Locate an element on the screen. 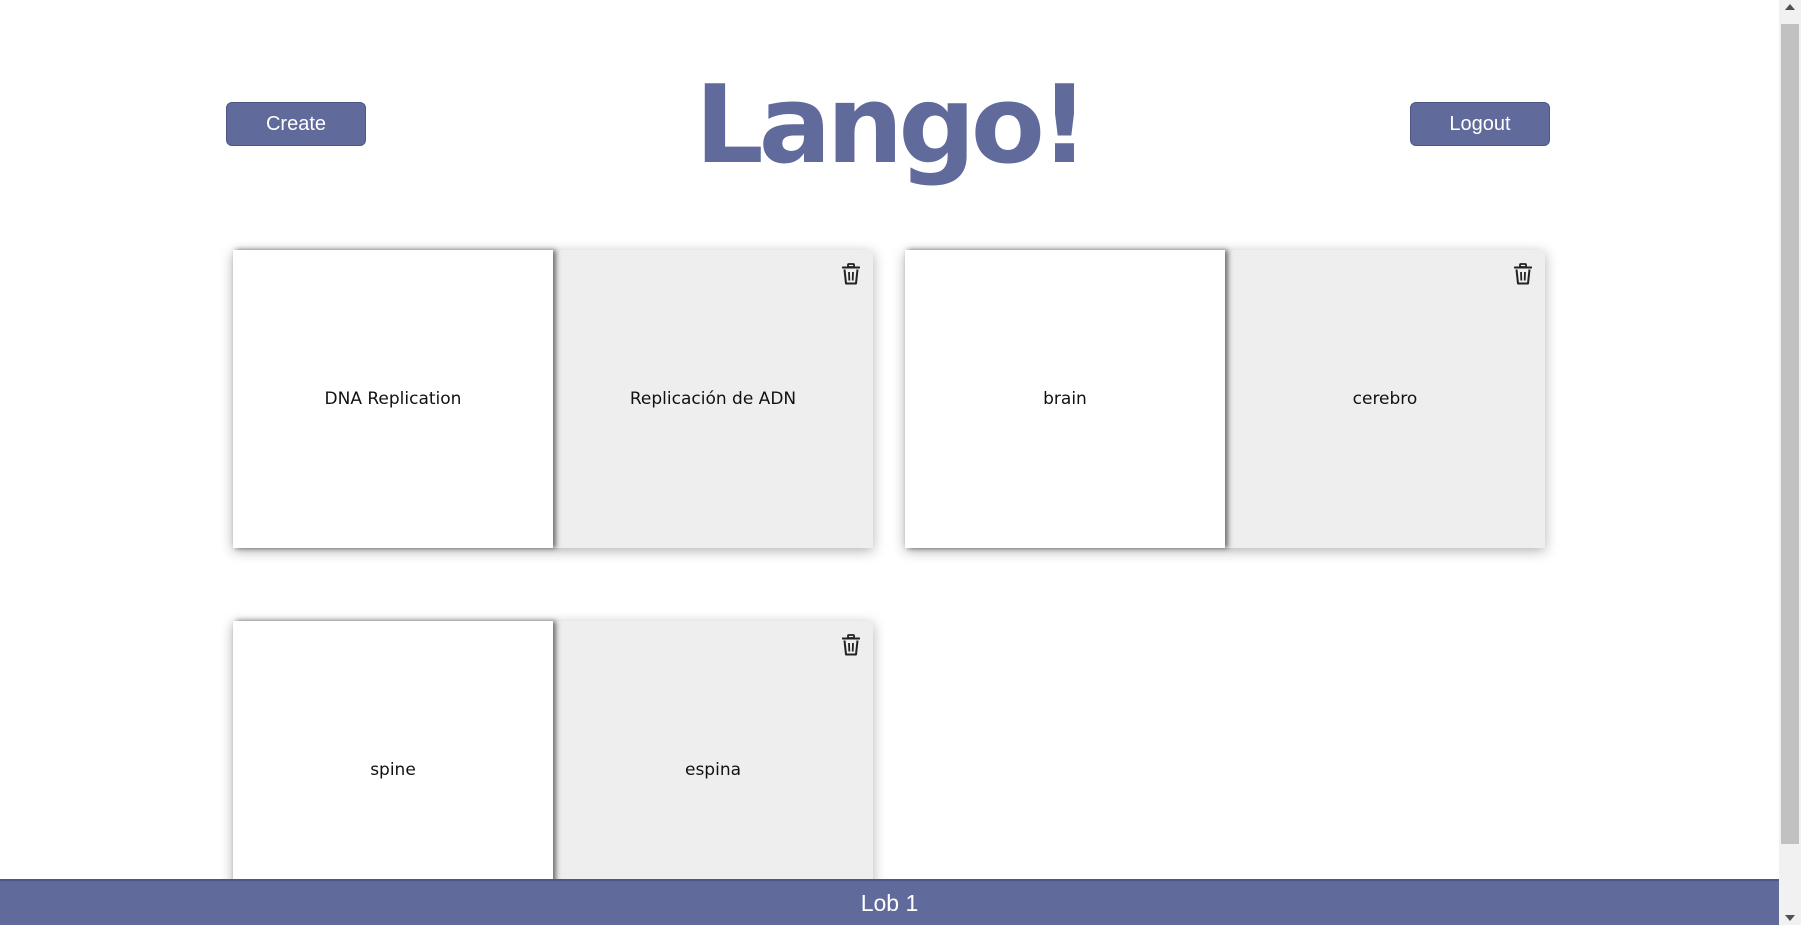 This screenshot has height=925, width=1801. card-front-text: spine is located at coordinates (393, 770).